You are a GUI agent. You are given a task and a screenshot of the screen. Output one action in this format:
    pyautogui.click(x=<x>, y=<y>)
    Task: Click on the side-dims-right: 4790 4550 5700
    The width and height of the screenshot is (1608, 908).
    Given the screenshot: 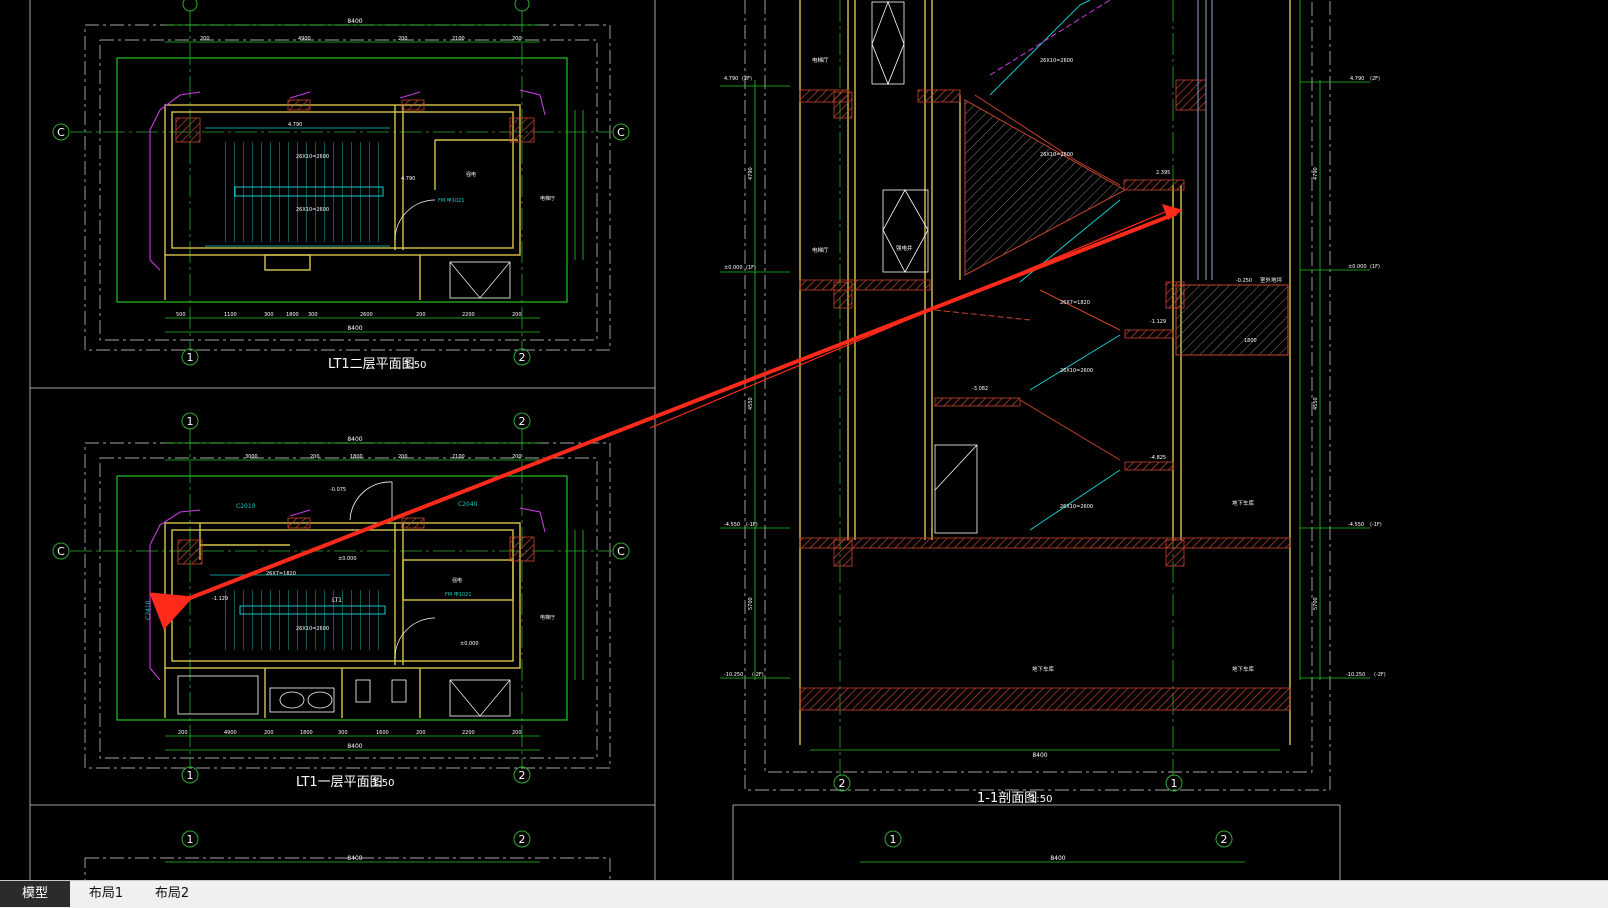 What is the action you would take?
    pyautogui.click(x=1316, y=388)
    